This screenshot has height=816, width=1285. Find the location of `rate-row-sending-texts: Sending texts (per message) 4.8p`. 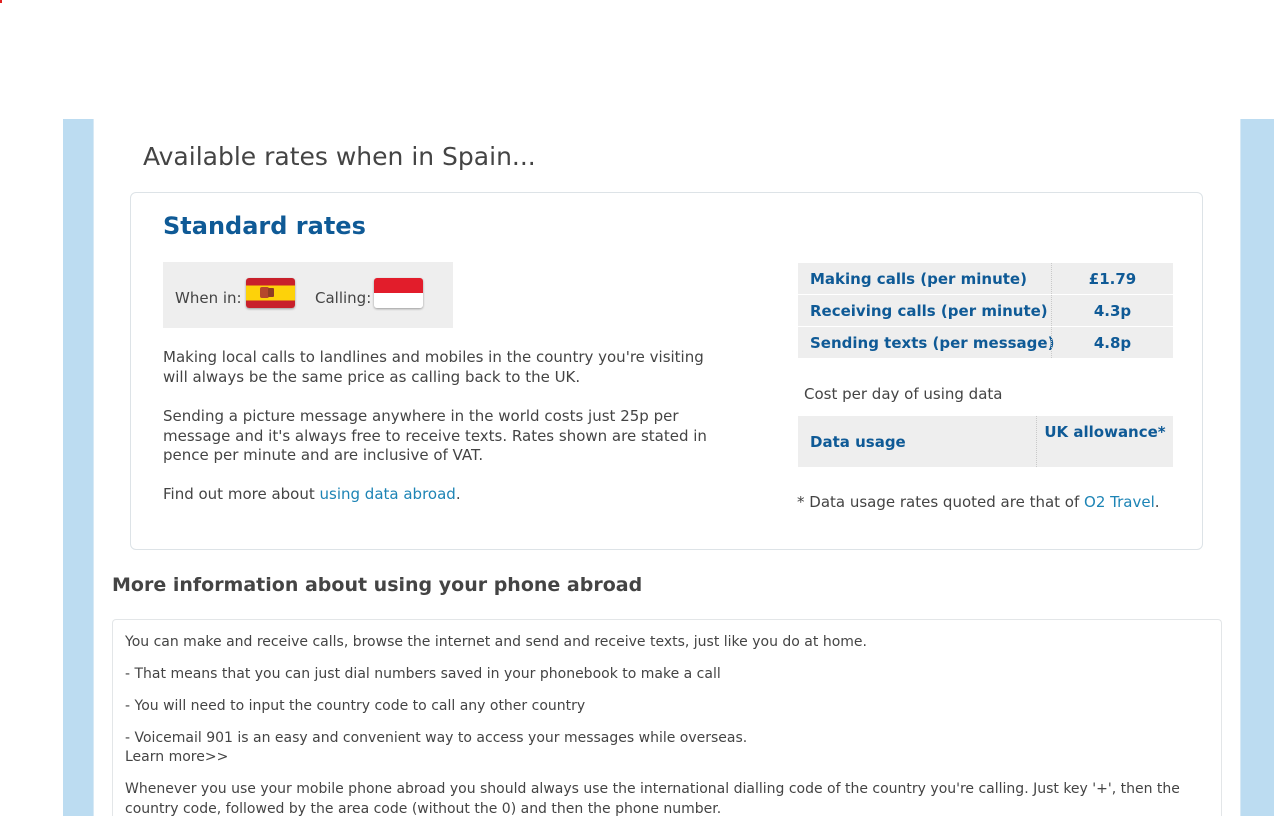

rate-row-sending-texts: Sending texts (per message) 4.8p is located at coordinates (985, 342).